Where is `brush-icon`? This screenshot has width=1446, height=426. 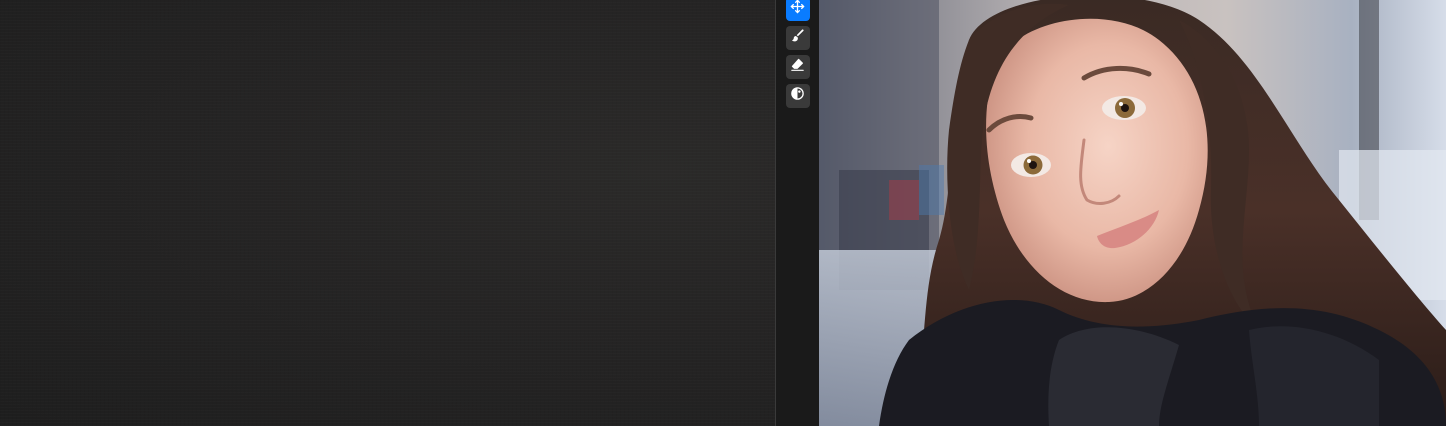
brush-icon is located at coordinates (797, 38).